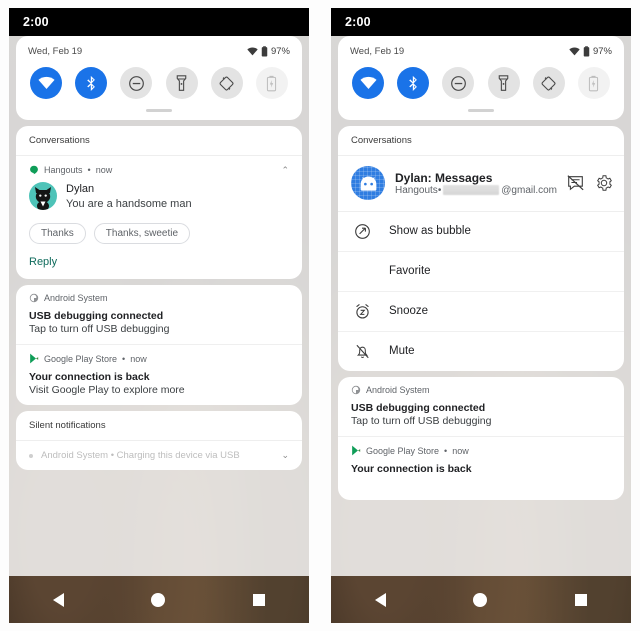 The image size is (640, 631). I want to click on smart-reply-chip-2: Thanks, sweetie, so click(142, 234).